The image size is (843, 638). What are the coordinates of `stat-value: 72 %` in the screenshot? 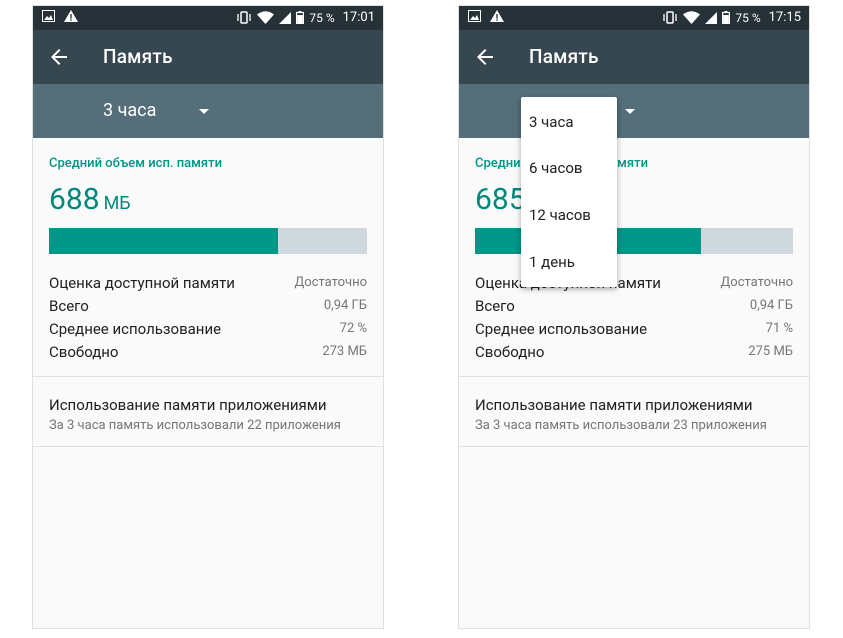 It's located at (353, 328).